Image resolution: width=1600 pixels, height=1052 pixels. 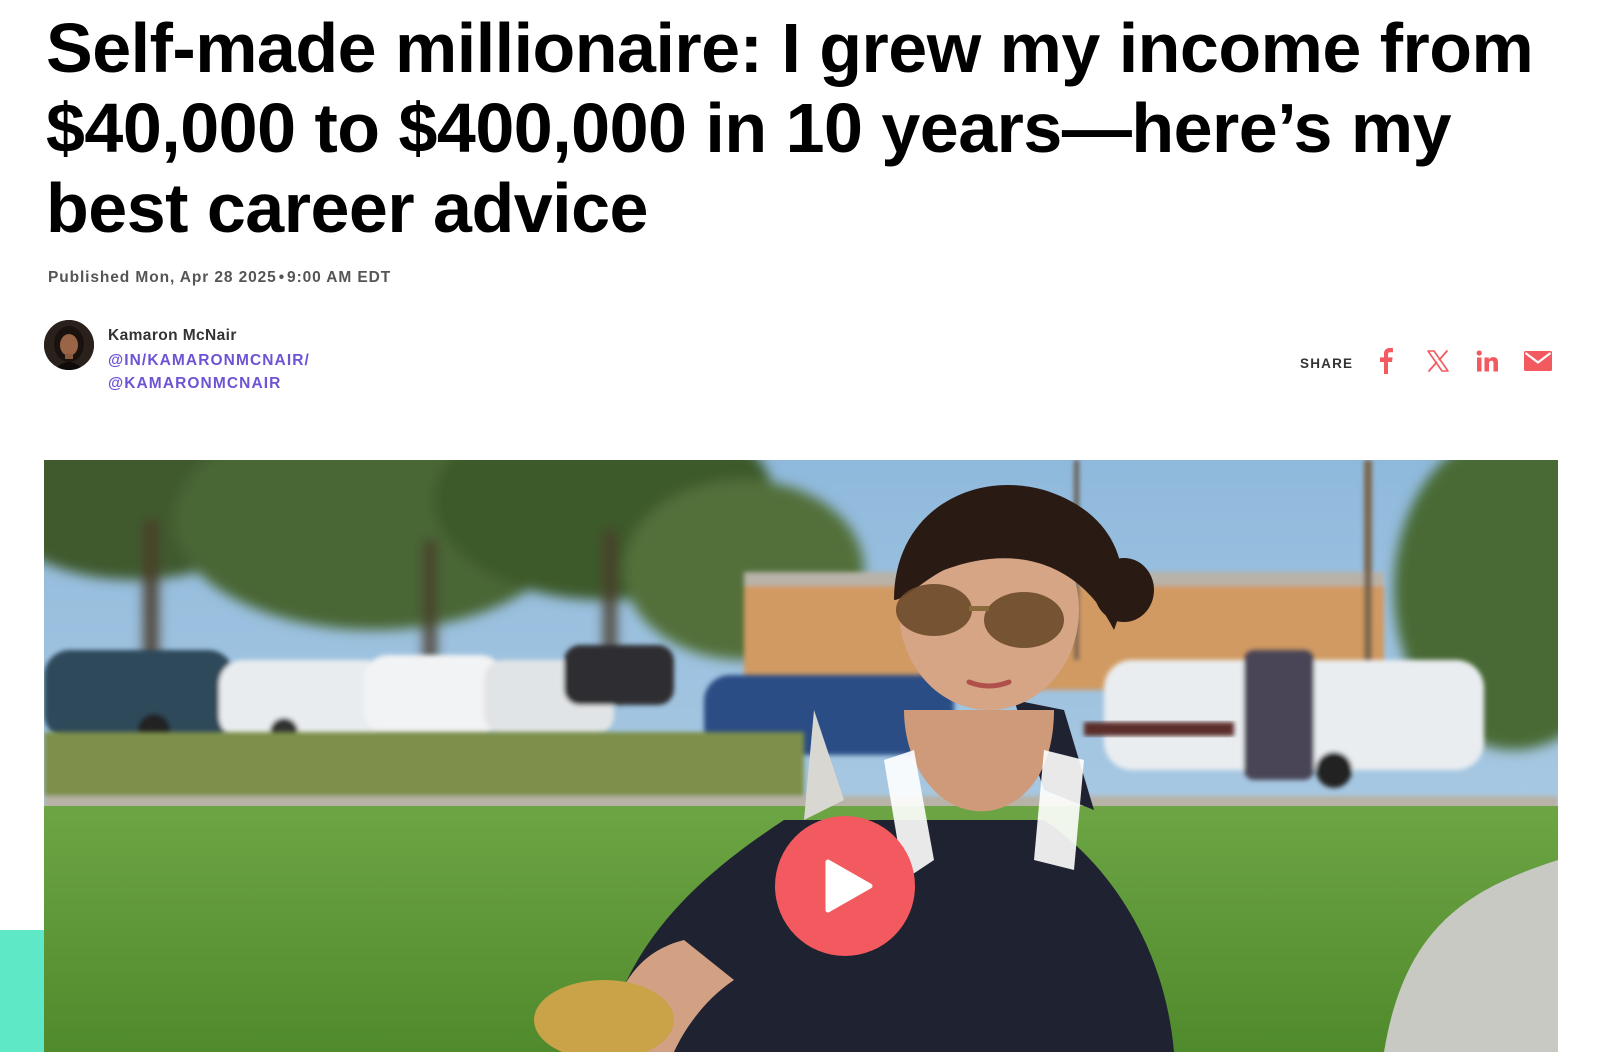 I want to click on play-button, so click(x=845, y=886).